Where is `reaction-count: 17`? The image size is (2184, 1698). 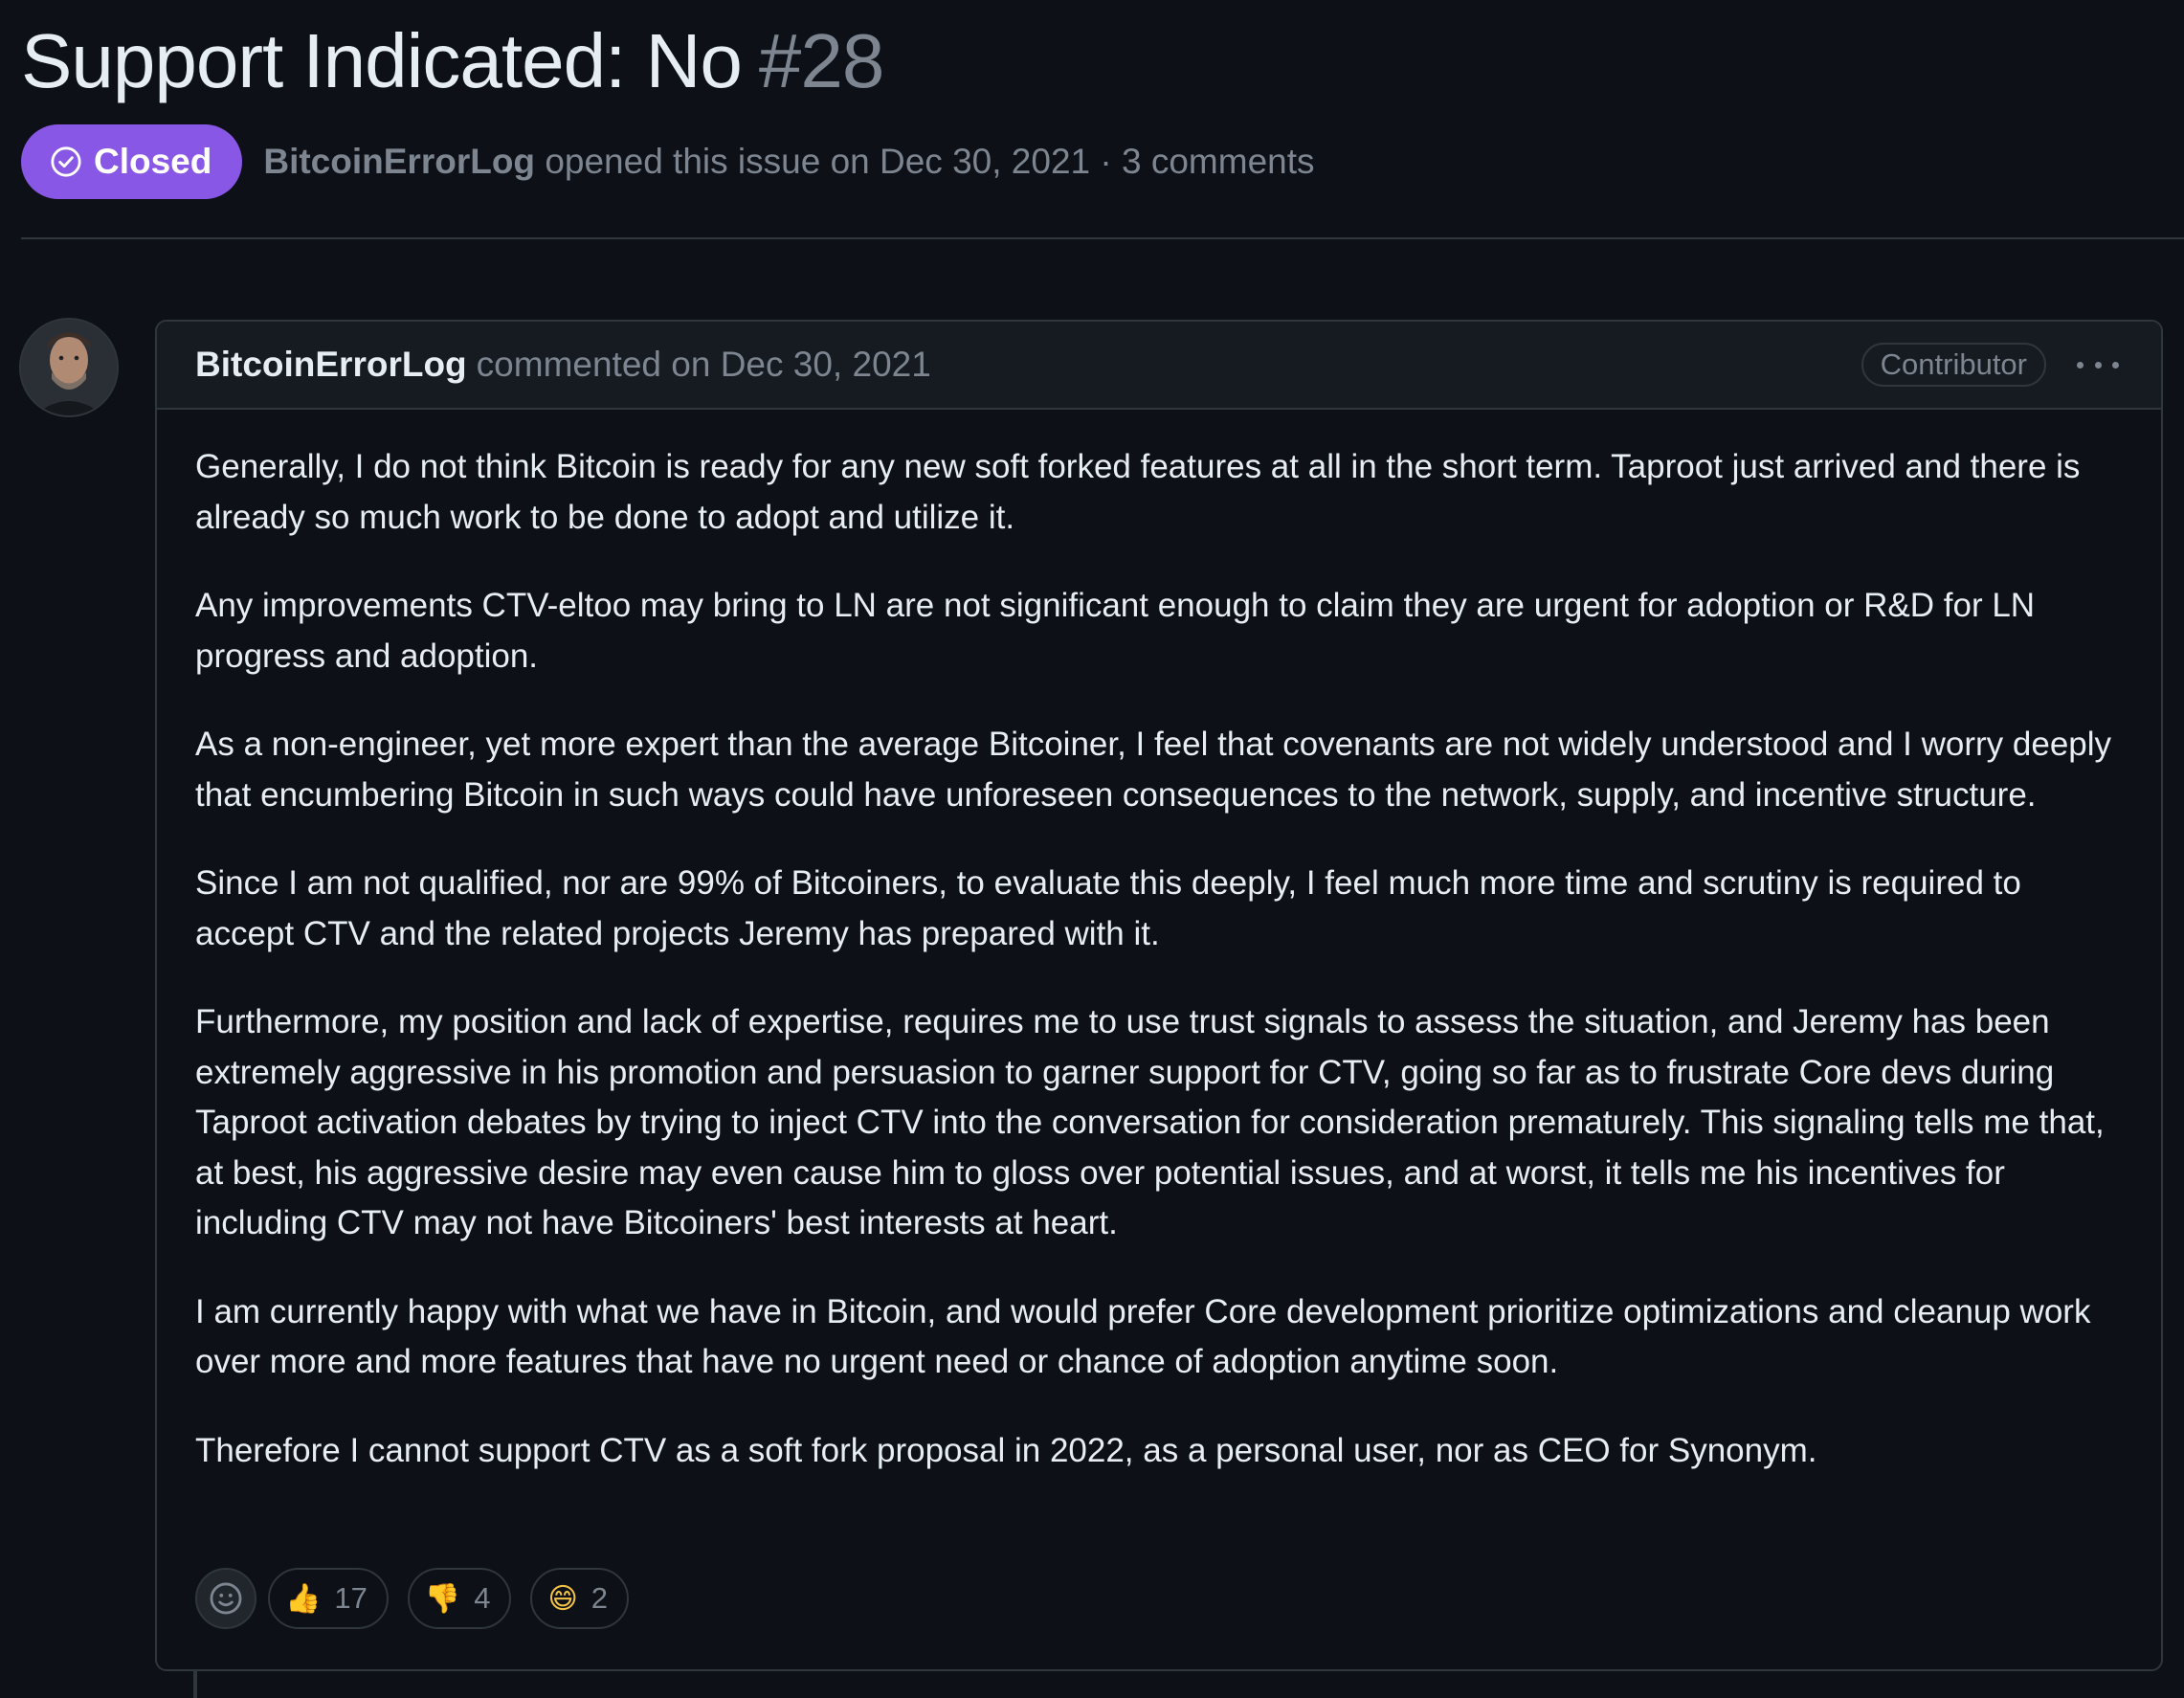 reaction-count: 17 is located at coordinates (351, 1598).